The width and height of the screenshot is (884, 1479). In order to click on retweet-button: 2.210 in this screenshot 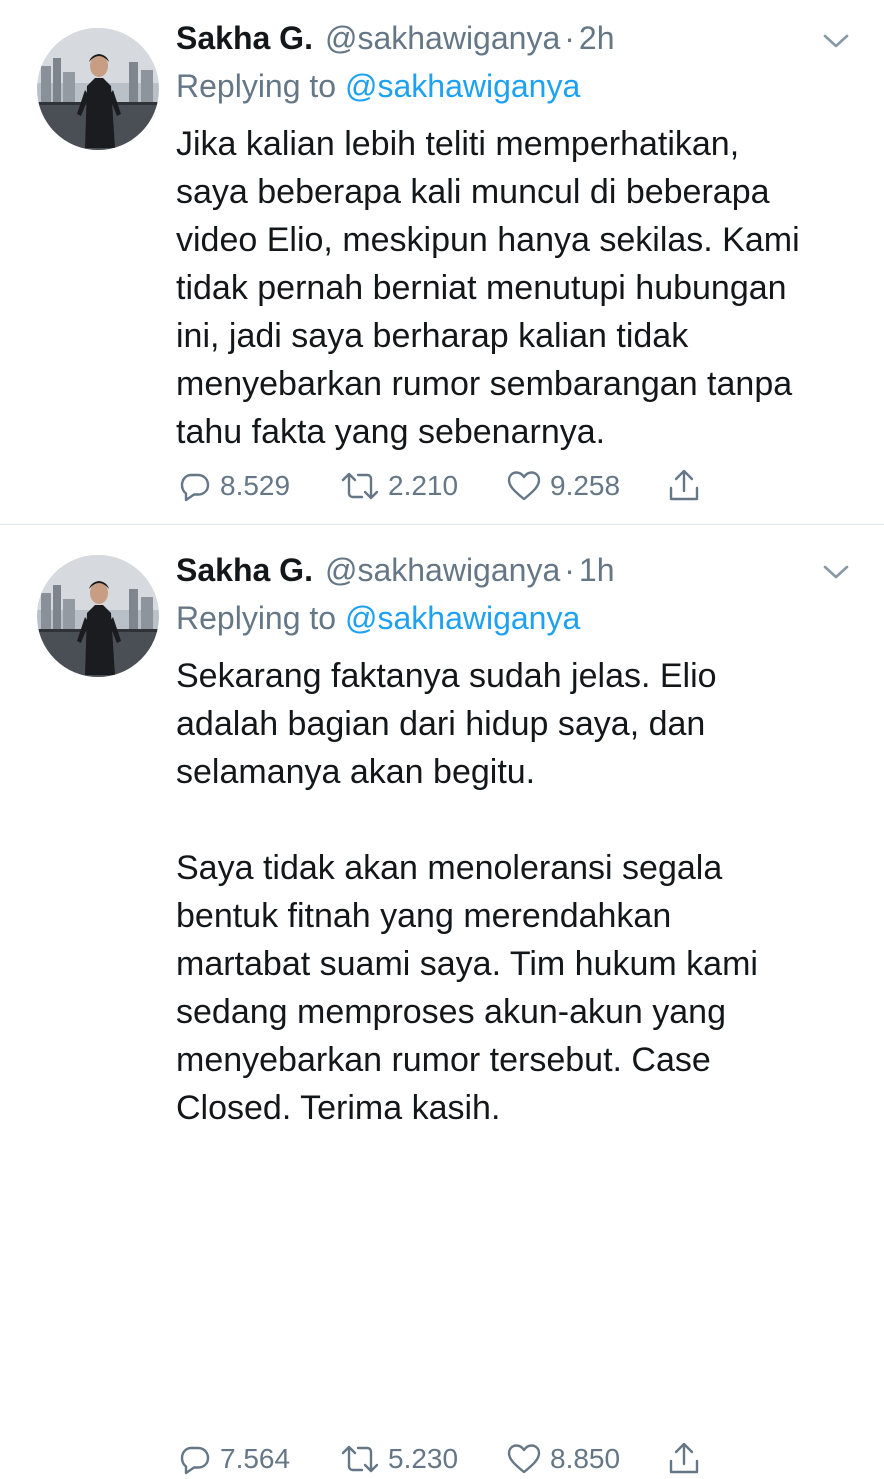, I will do `click(399, 486)`.